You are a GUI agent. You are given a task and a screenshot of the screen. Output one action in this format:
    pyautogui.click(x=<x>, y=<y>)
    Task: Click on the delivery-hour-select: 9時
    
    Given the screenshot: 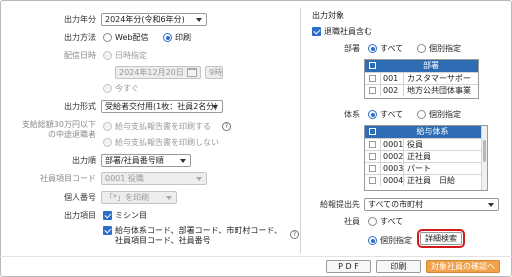 What is the action you would take?
    pyautogui.click(x=214, y=72)
    